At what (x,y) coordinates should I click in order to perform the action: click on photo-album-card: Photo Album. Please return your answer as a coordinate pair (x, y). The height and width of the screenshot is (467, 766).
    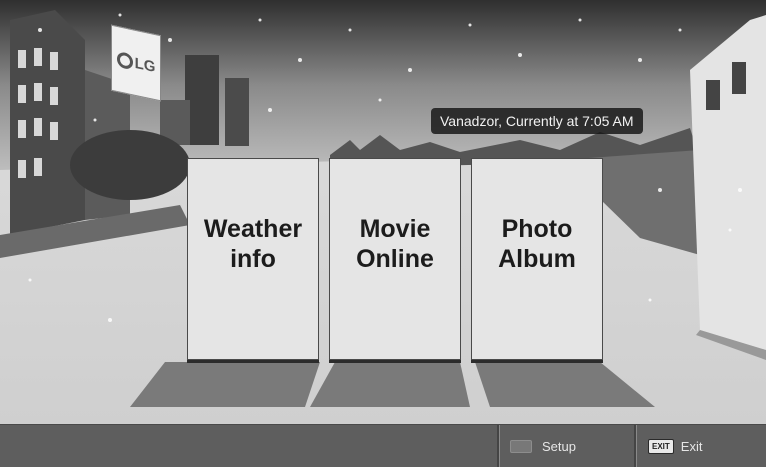
    Looking at the image, I should click on (537, 259).